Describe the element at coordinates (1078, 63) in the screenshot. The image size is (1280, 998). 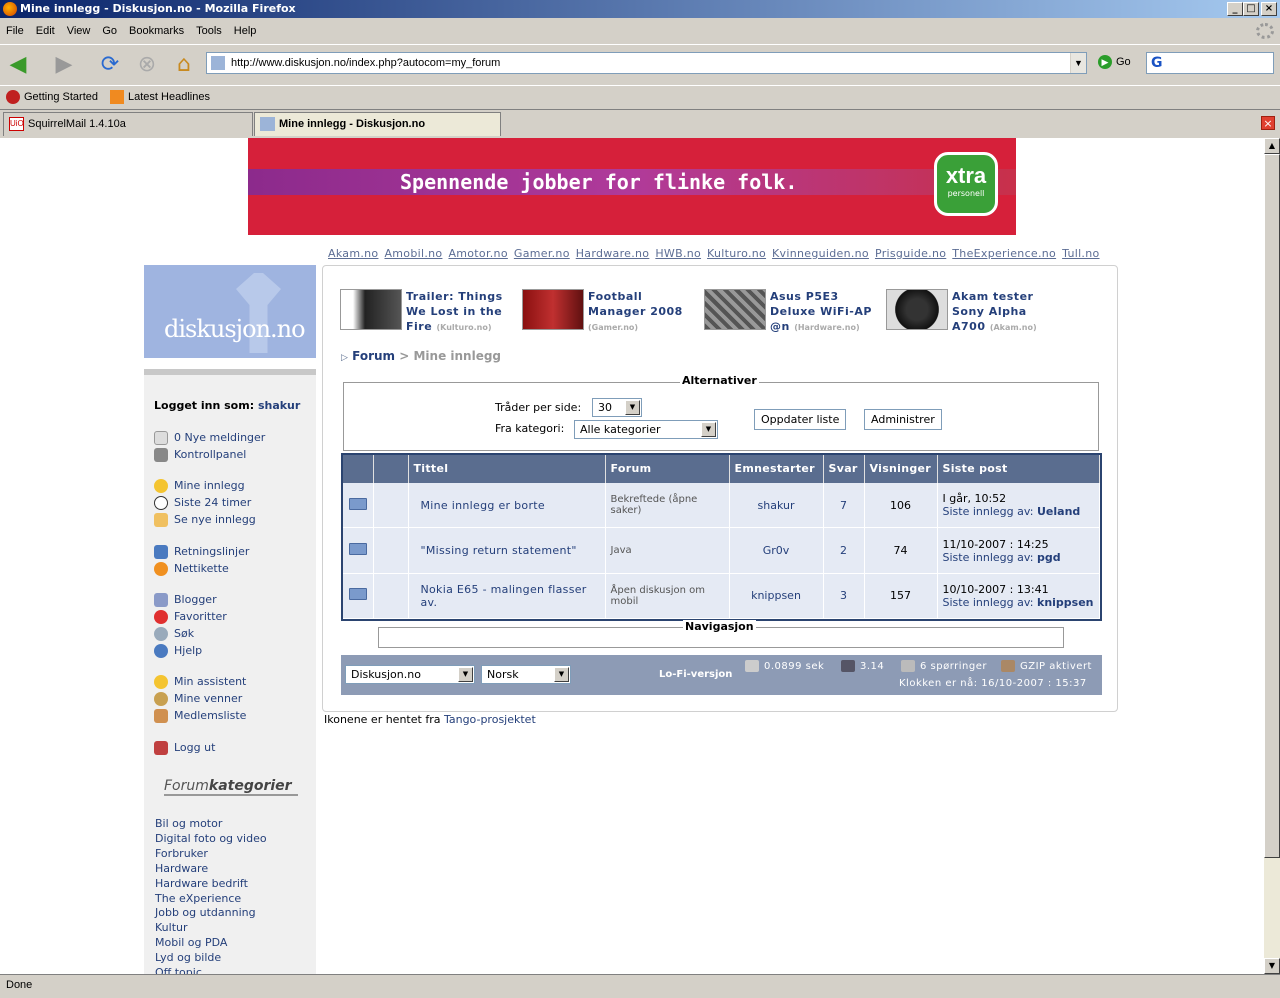
I see `chevron-down-icon: ▼` at that location.